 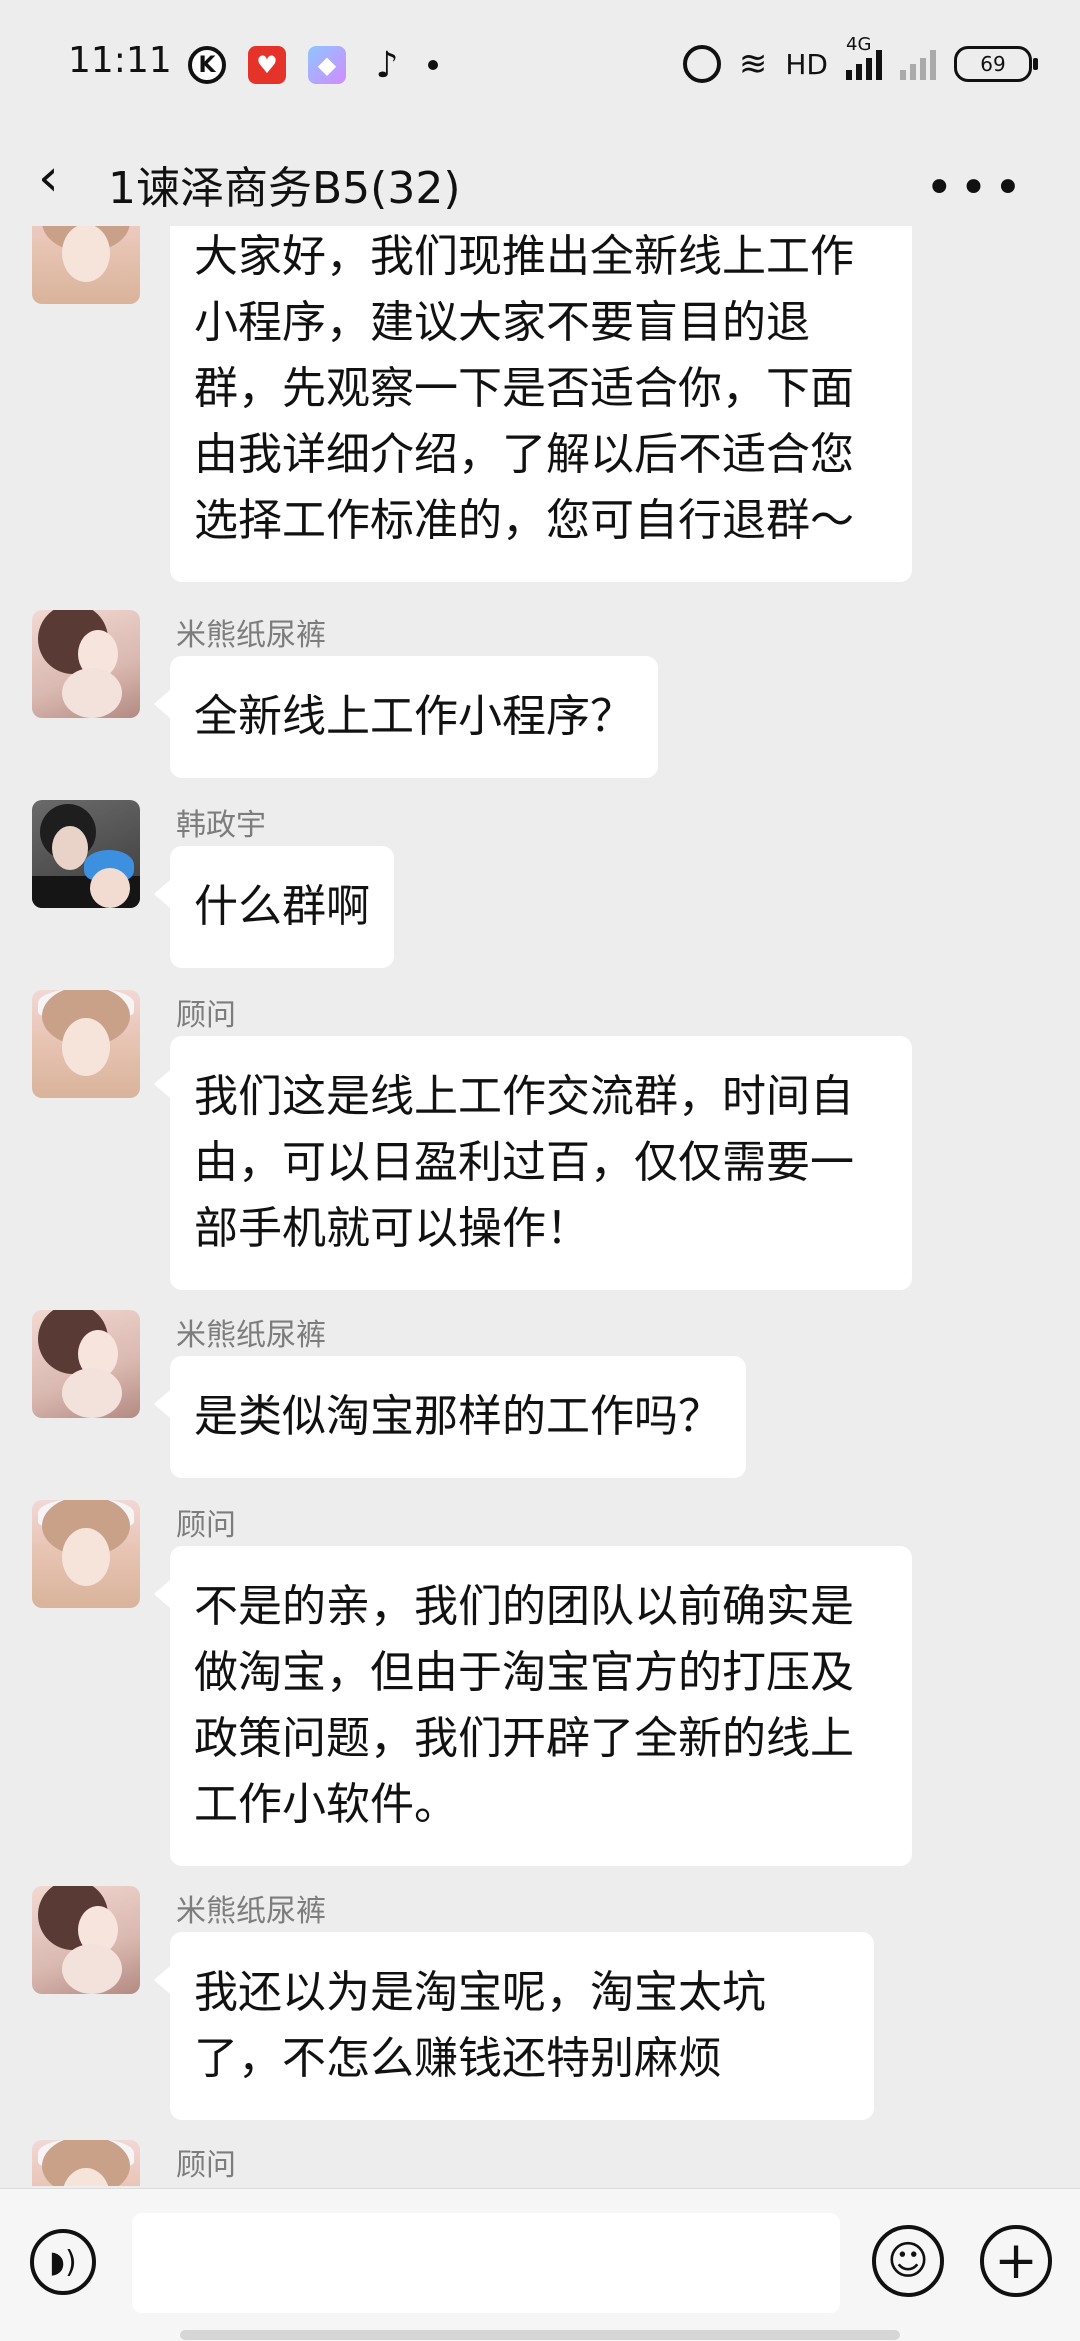 What do you see at coordinates (540, 2335) in the screenshot?
I see `navigation-handle` at bounding box center [540, 2335].